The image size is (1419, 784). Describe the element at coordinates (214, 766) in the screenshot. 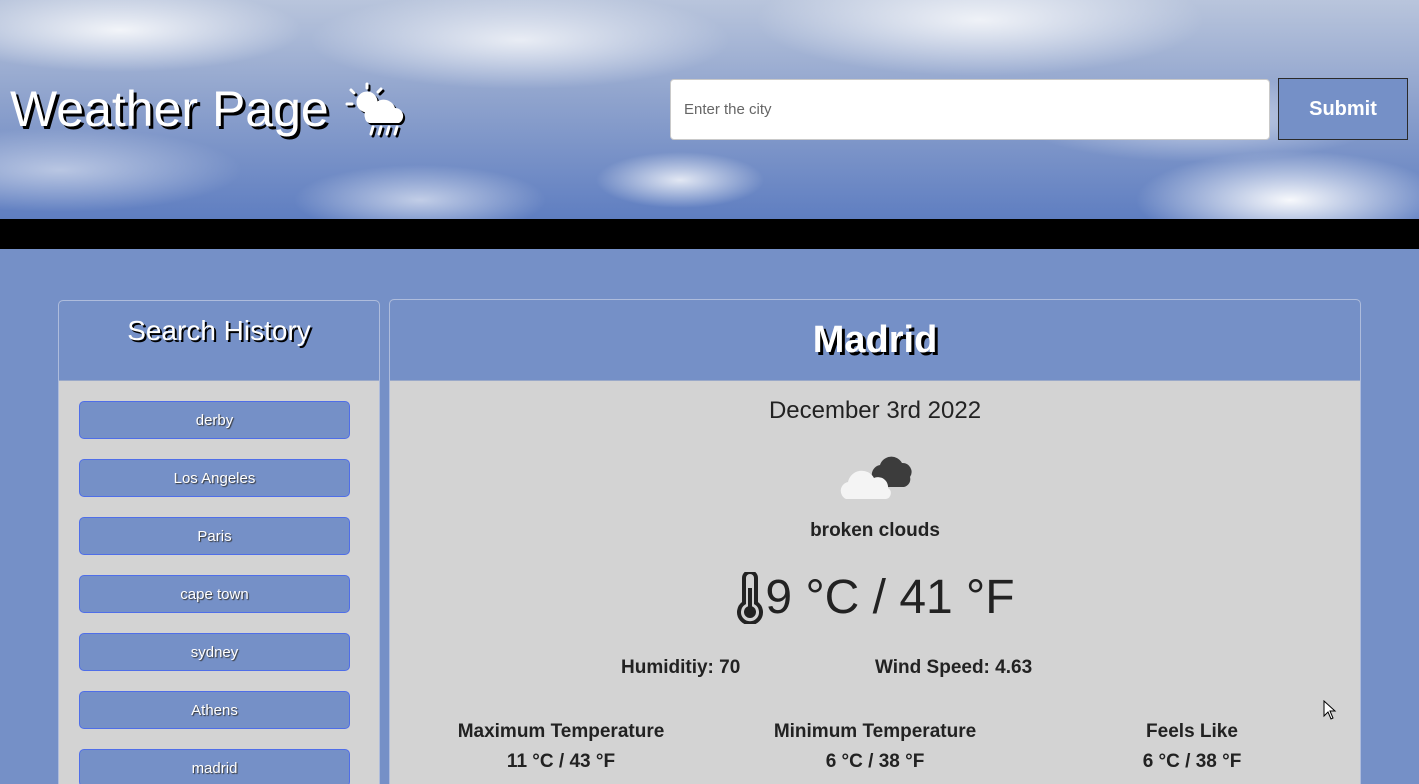

I see `history-item-madrid: madrid` at that location.